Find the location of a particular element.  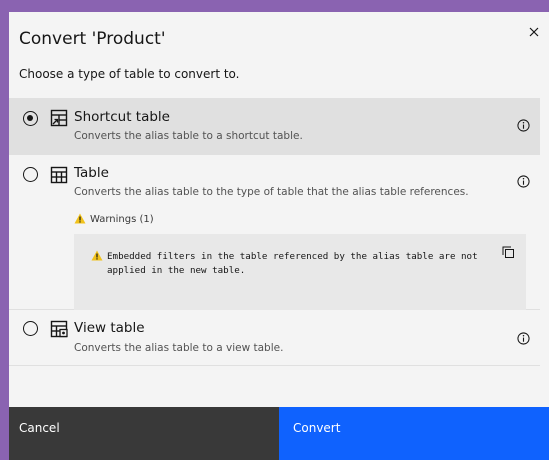

radio-shortcut-table is located at coordinates (30, 118).